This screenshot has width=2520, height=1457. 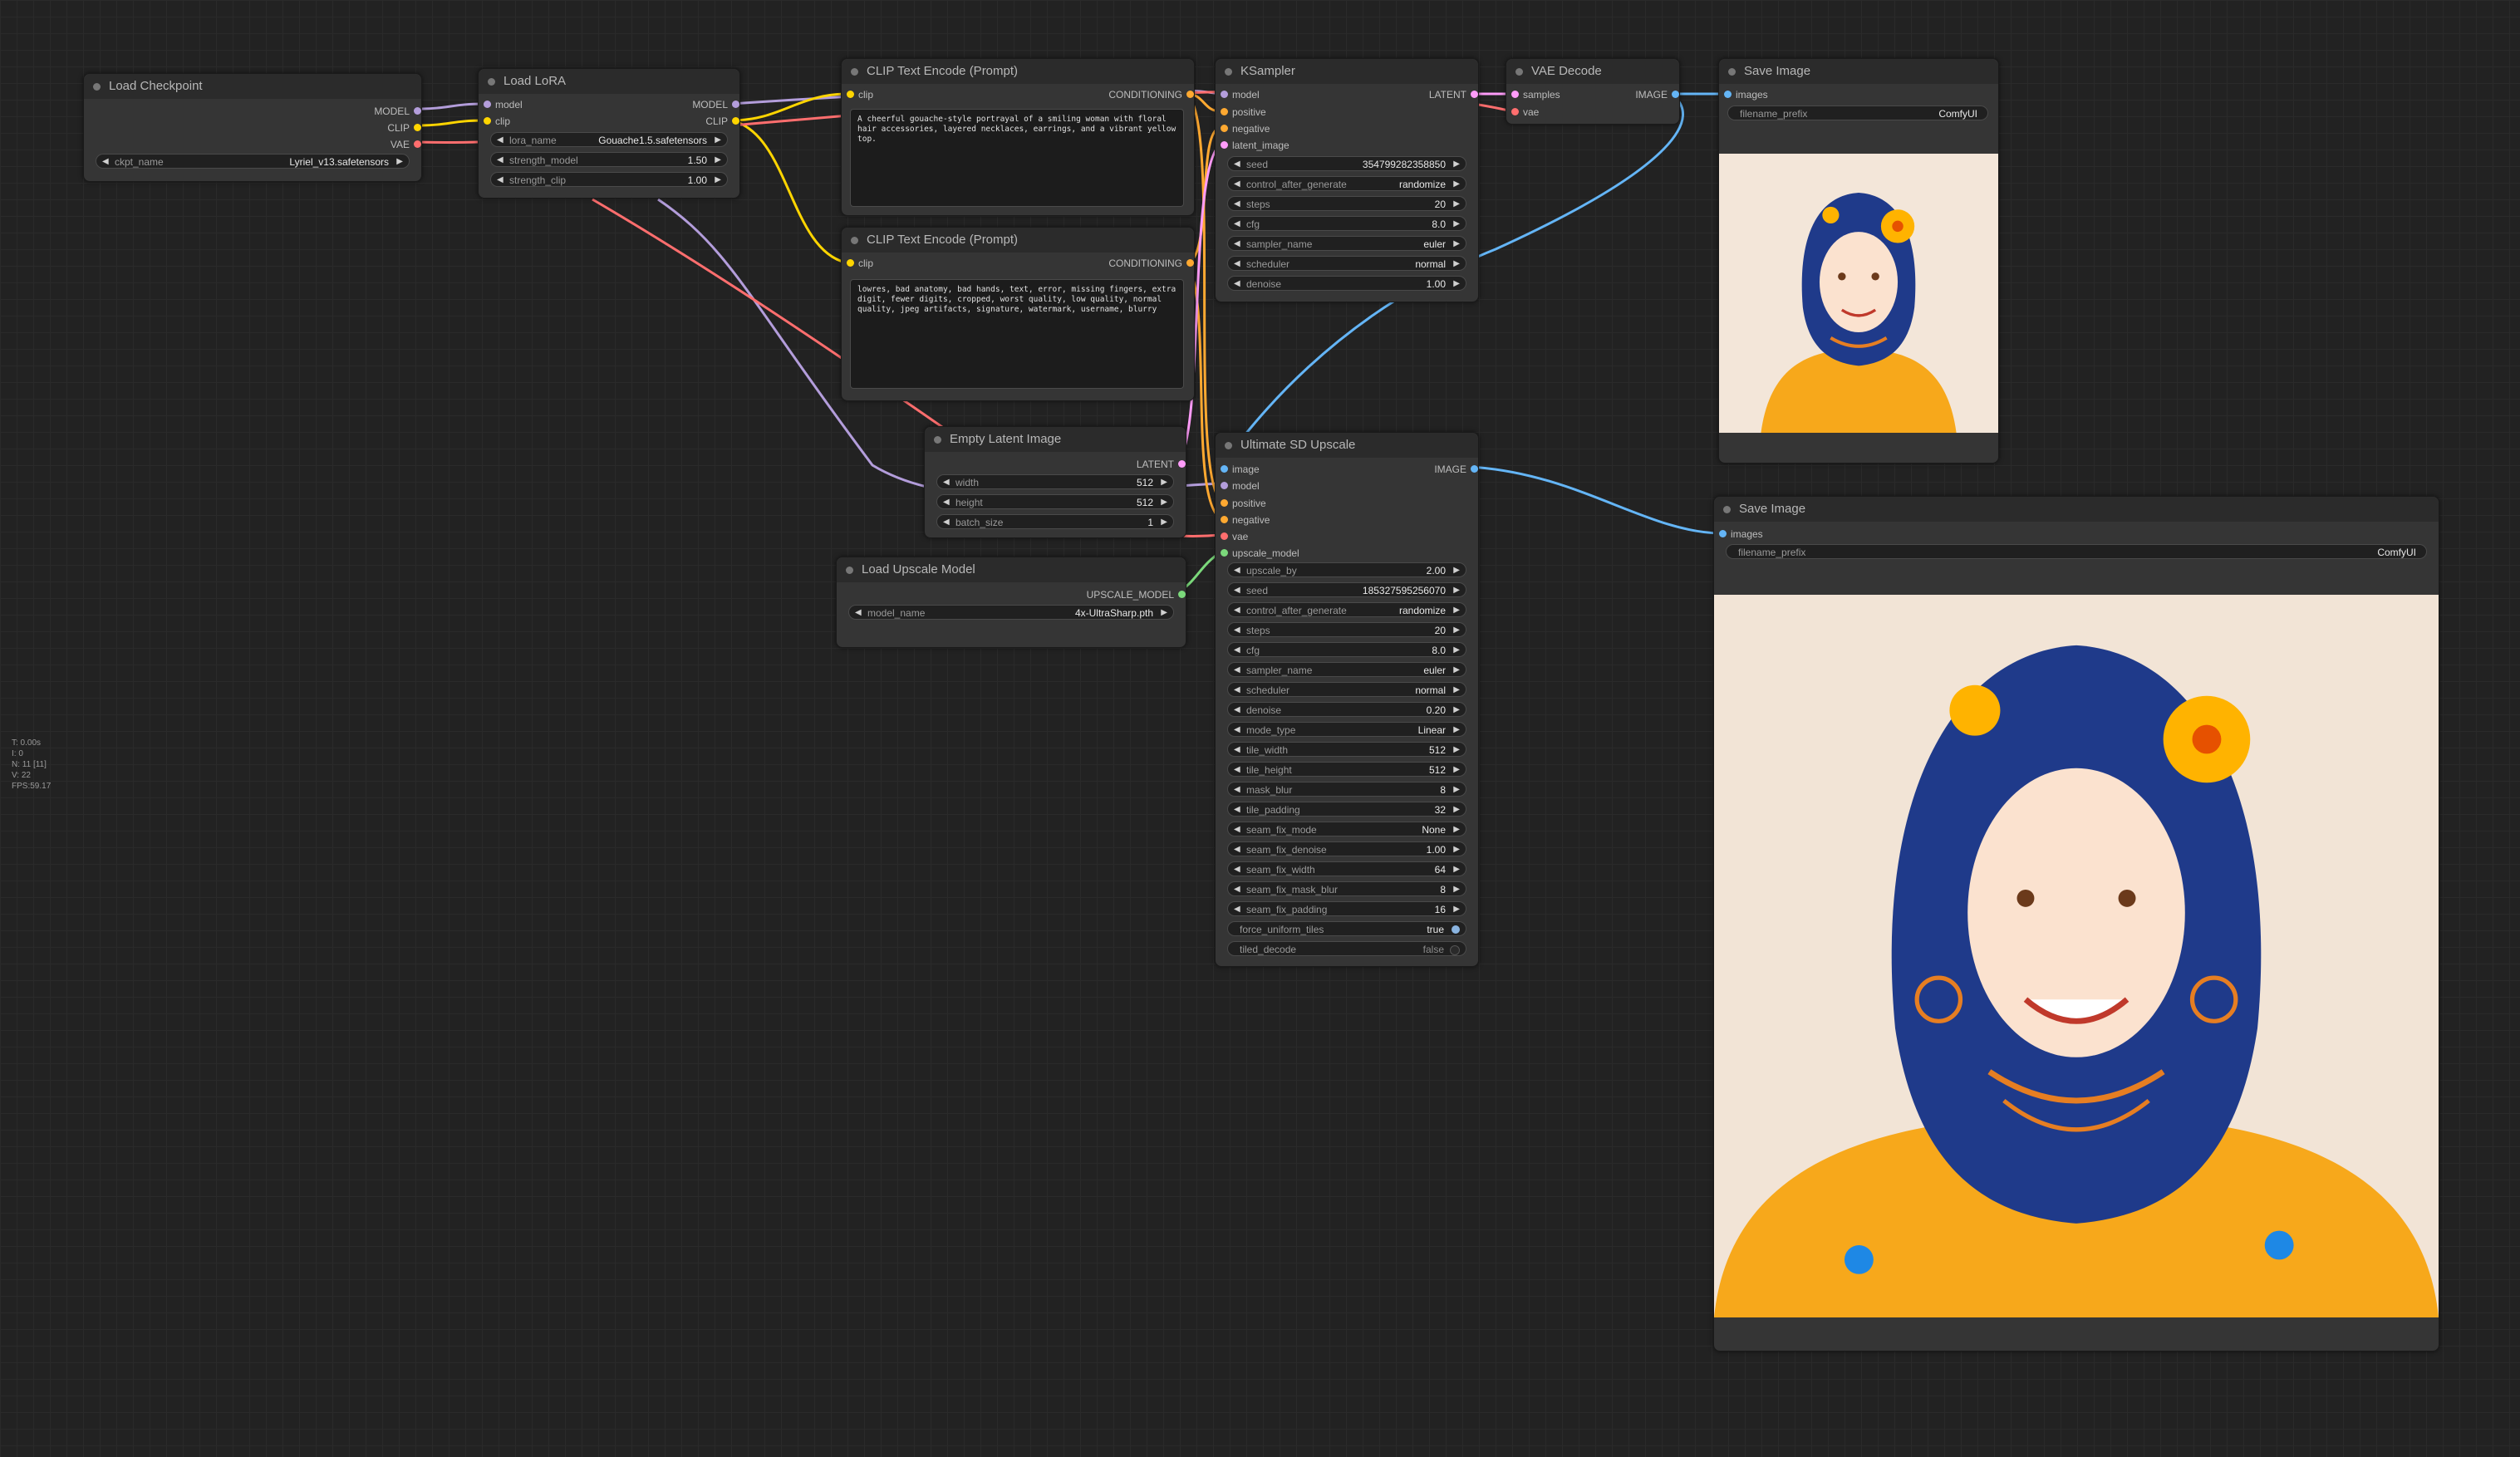 I want to click on widget-model-name: ◀ model_name 4x-UltraSharp.pth ▶, so click(x=1011, y=612).